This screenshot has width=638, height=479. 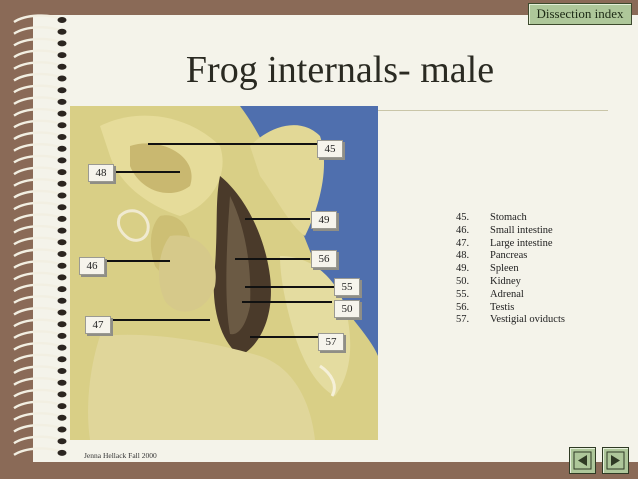 What do you see at coordinates (490, 294) in the screenshot?
I see `legend-item: 55. Adrenal` at bounding box center [490, 294].